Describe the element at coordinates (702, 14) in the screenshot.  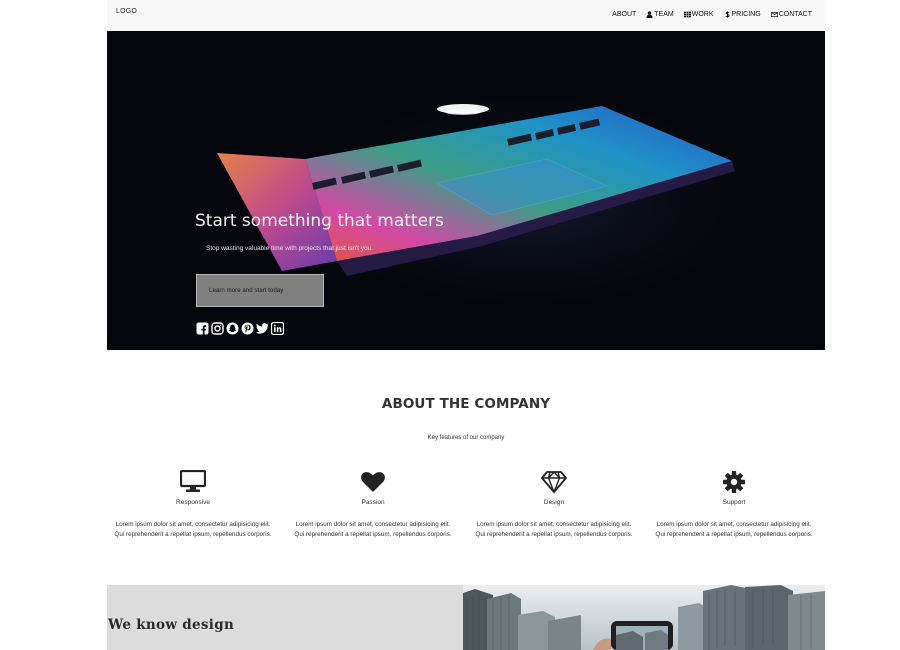
I see `nav-link-label: WORK` at that location.